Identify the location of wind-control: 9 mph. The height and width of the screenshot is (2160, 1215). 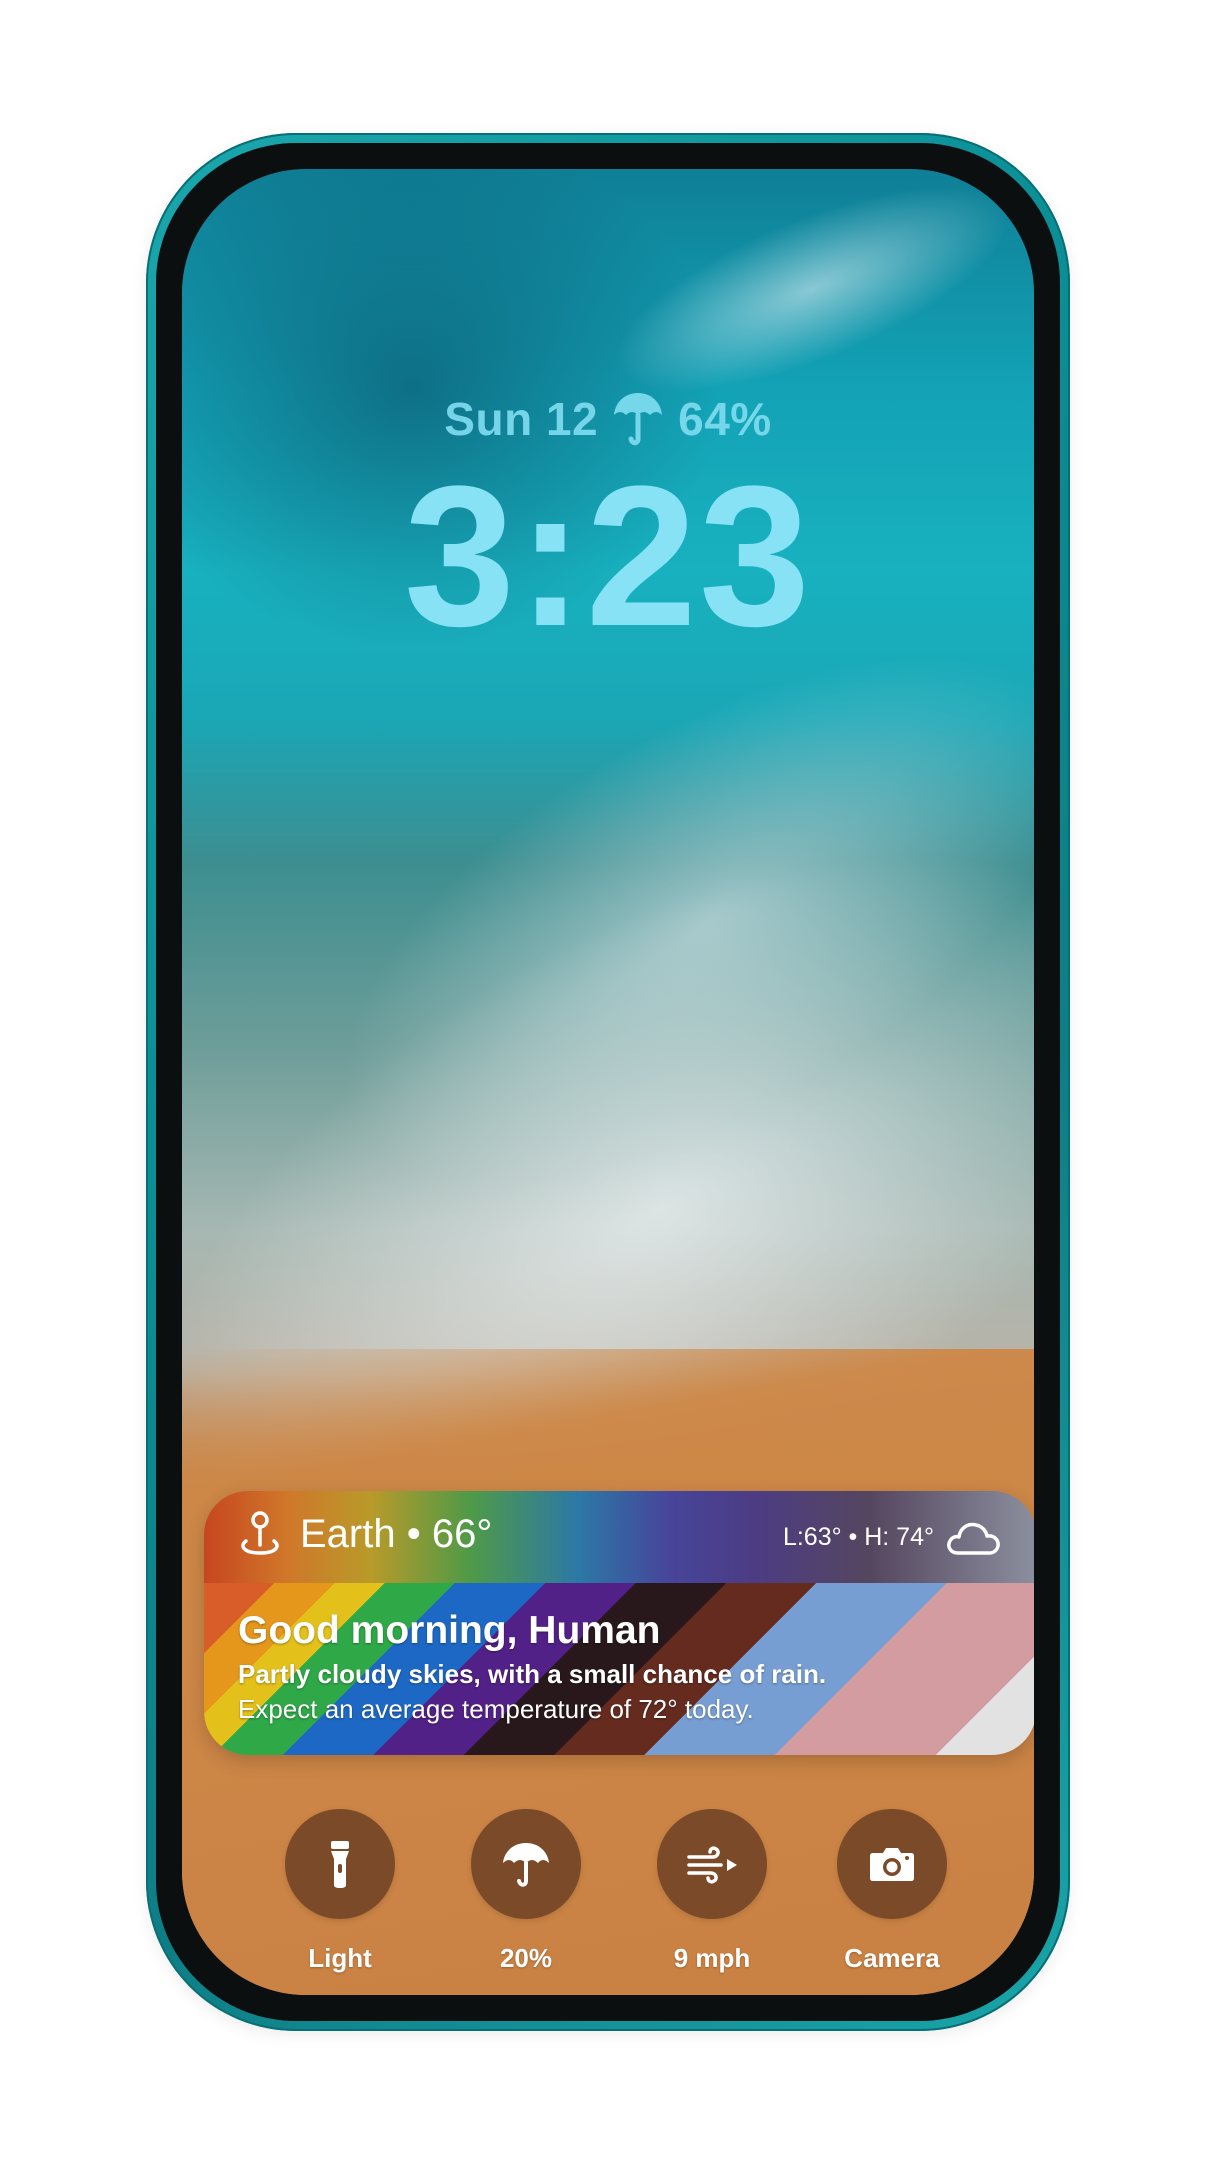
(712, 1891).